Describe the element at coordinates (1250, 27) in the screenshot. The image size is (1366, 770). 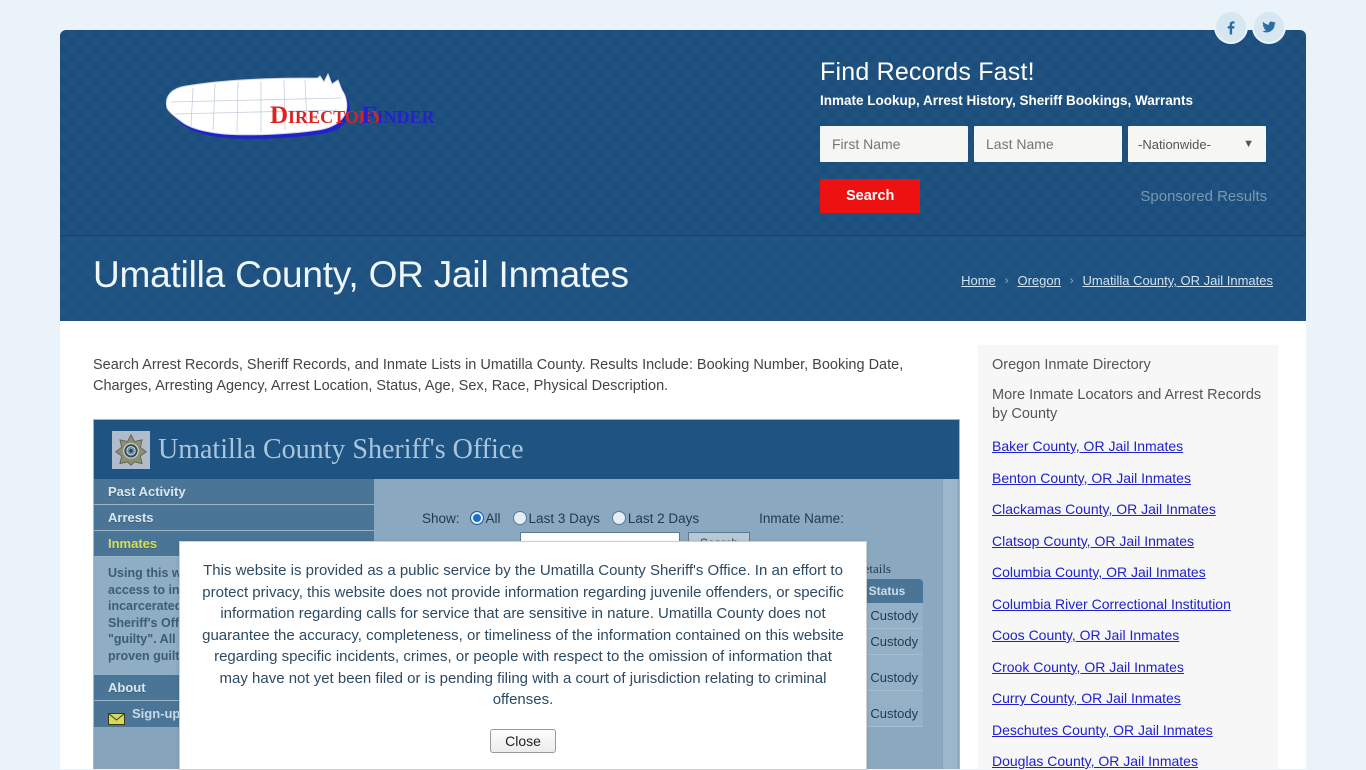
I see `social-links` at that location.